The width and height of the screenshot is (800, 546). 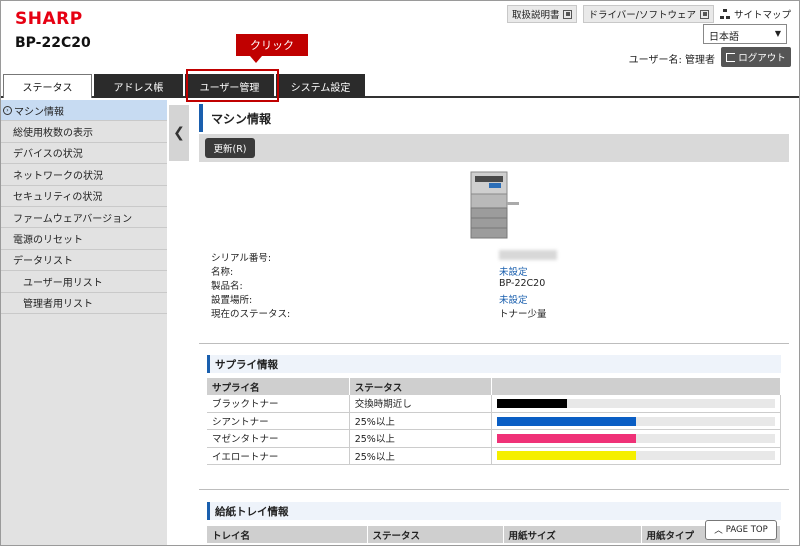 I want to click on sidebar-item-network-status: ネットワークの状況, so click(x=84, y=175).